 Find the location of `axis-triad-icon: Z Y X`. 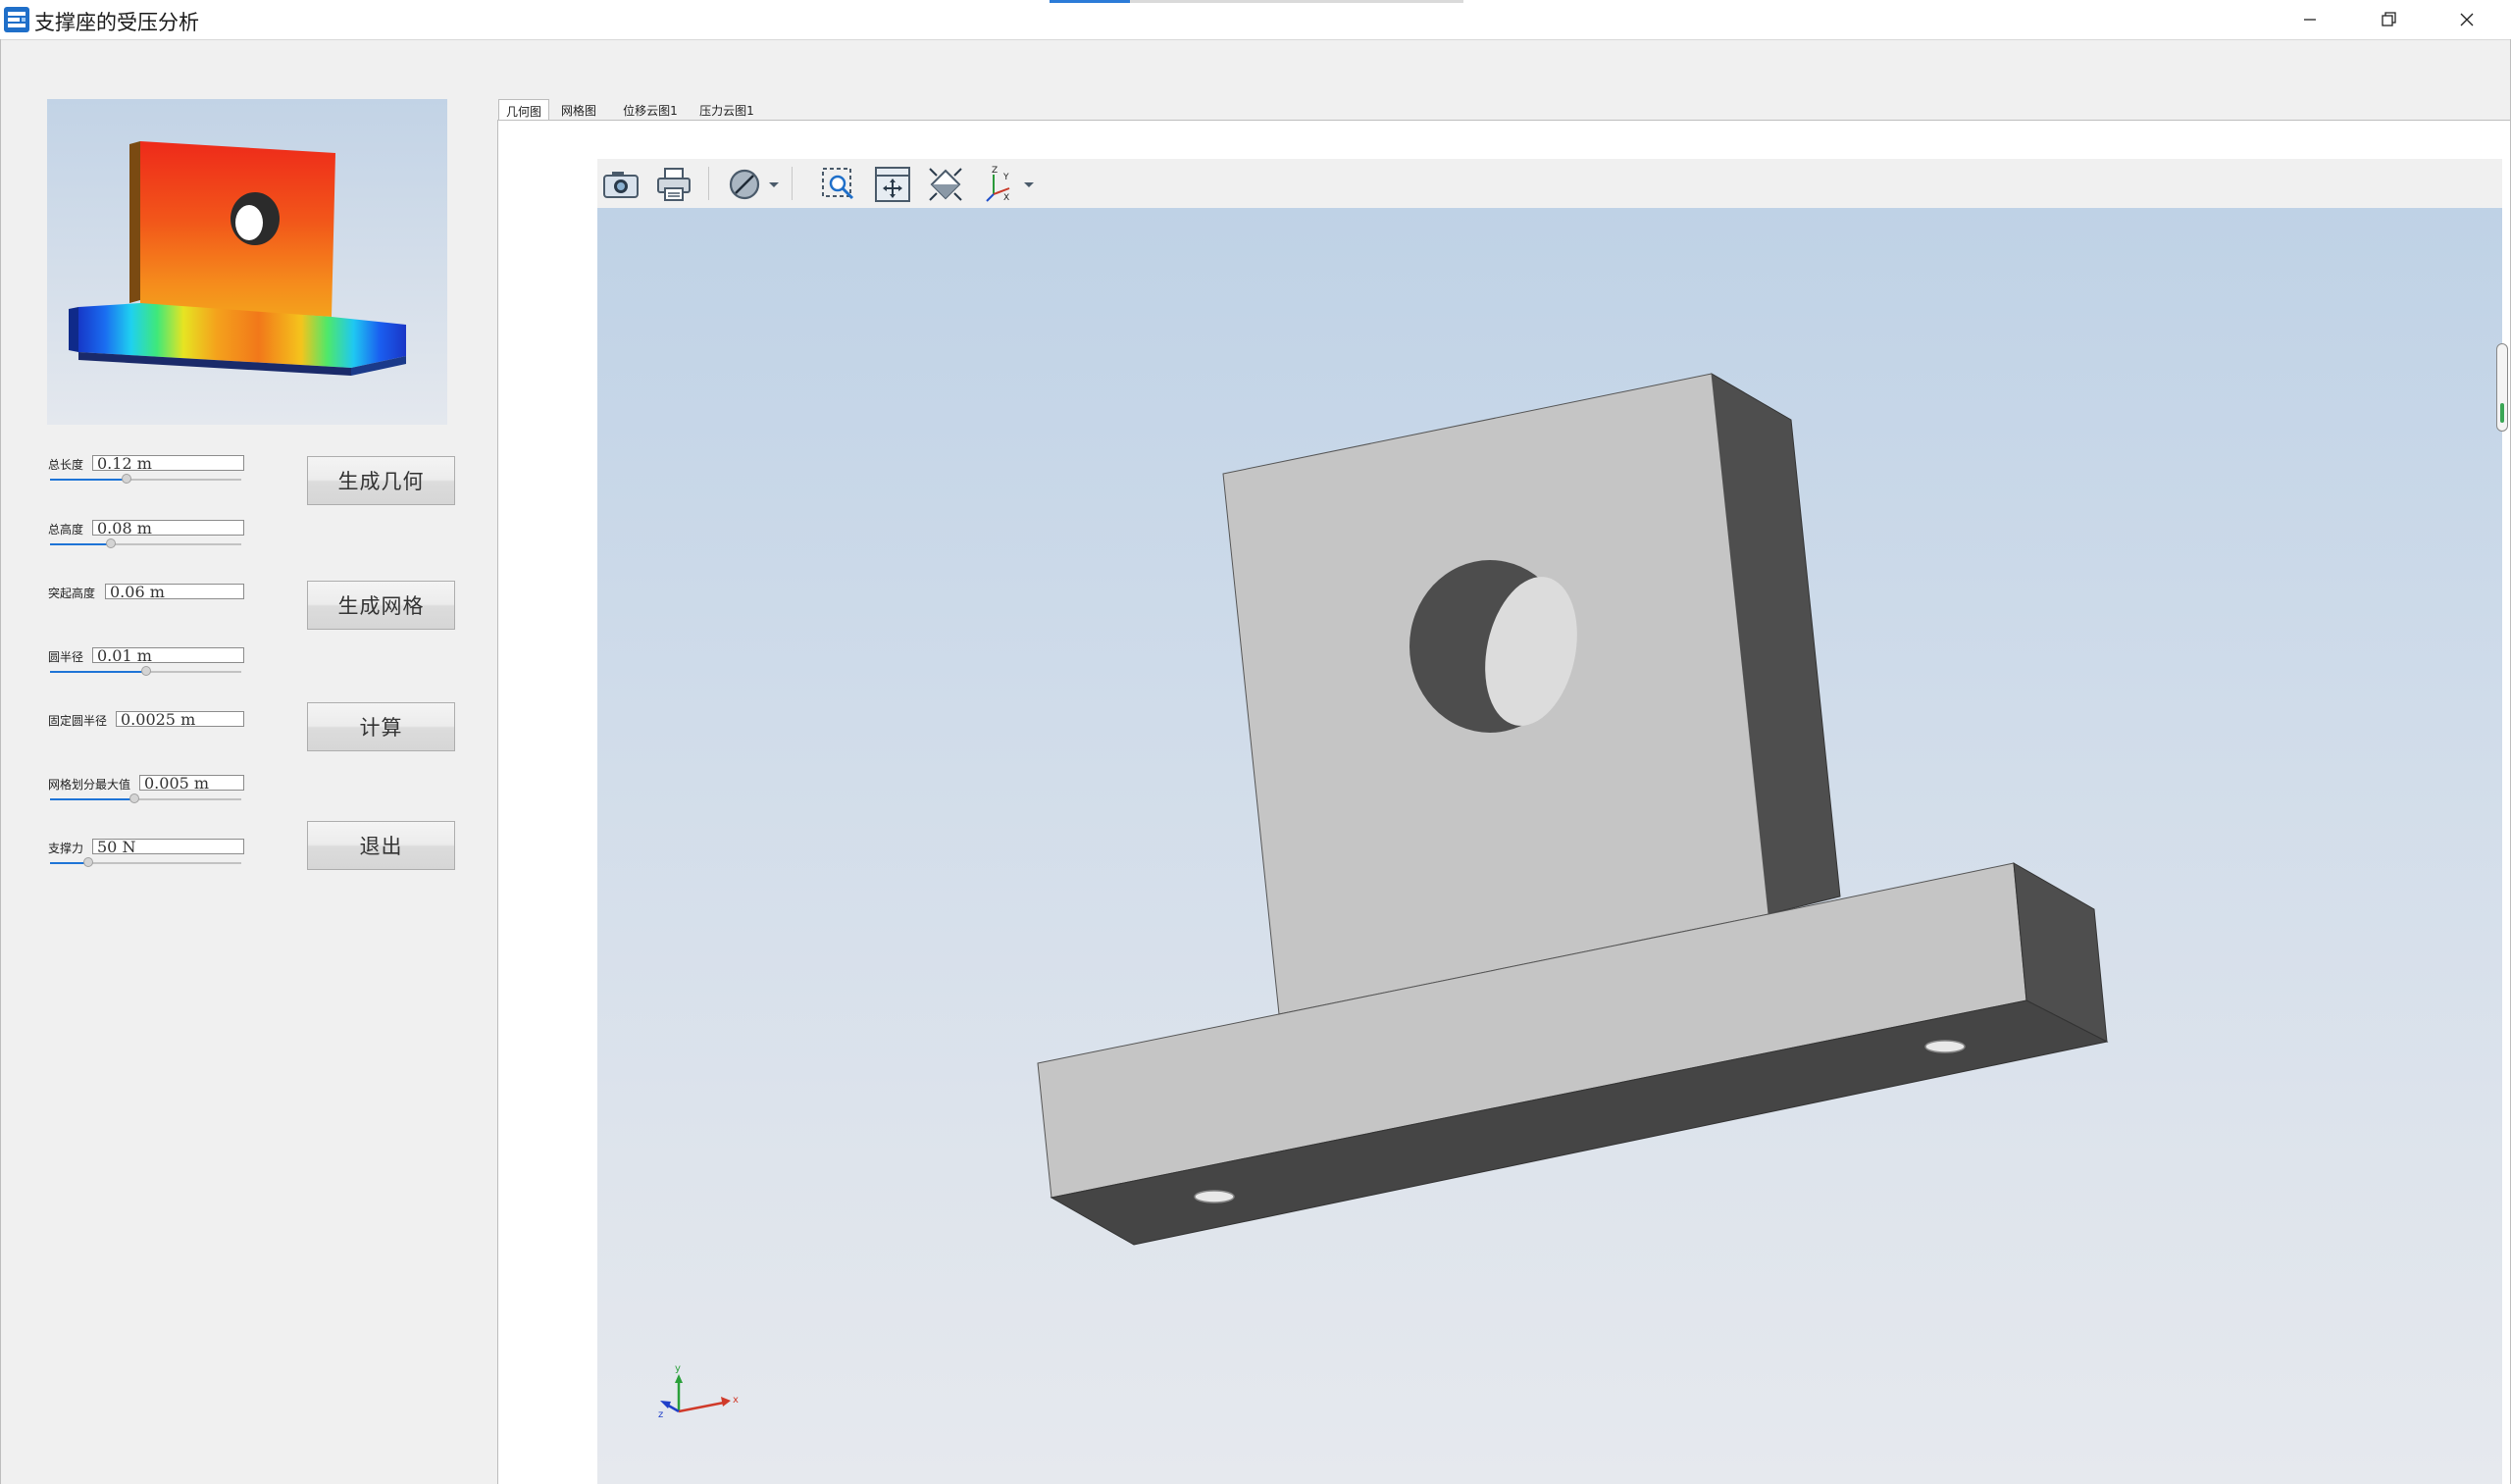

axis-triad-icon: Z Y X is located at coordinates (1001, 184).